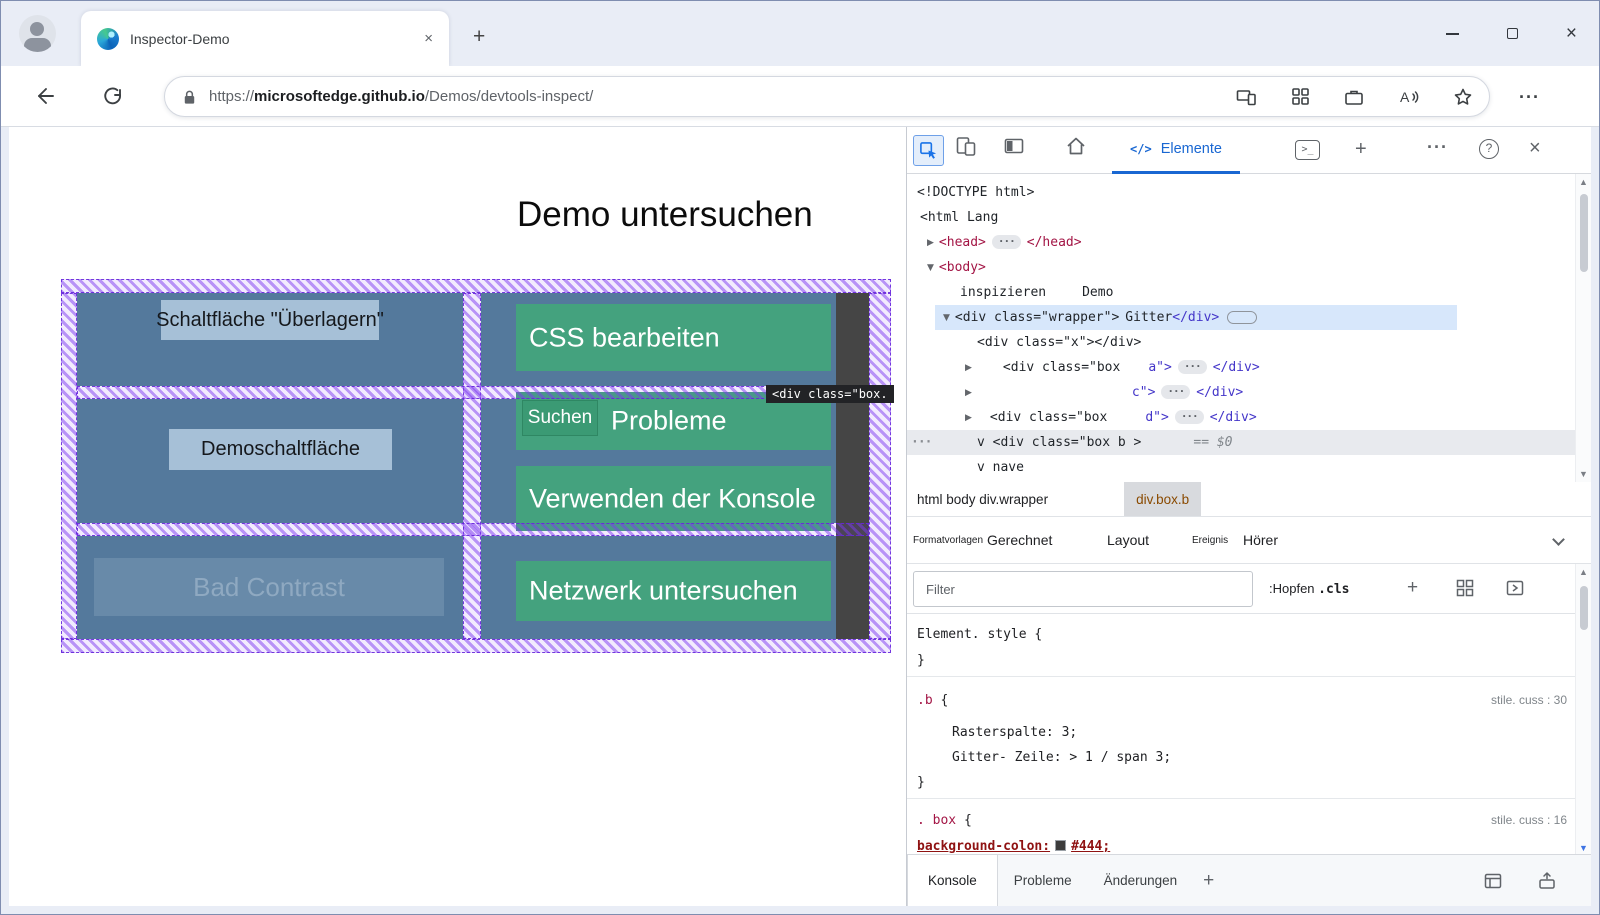 The image size is (1600, 915). What do you see at coordinates (265, 38) in the screenshot?
I see `browser-tab: Inspector-Demo ×` at bounding box center [265, 38].